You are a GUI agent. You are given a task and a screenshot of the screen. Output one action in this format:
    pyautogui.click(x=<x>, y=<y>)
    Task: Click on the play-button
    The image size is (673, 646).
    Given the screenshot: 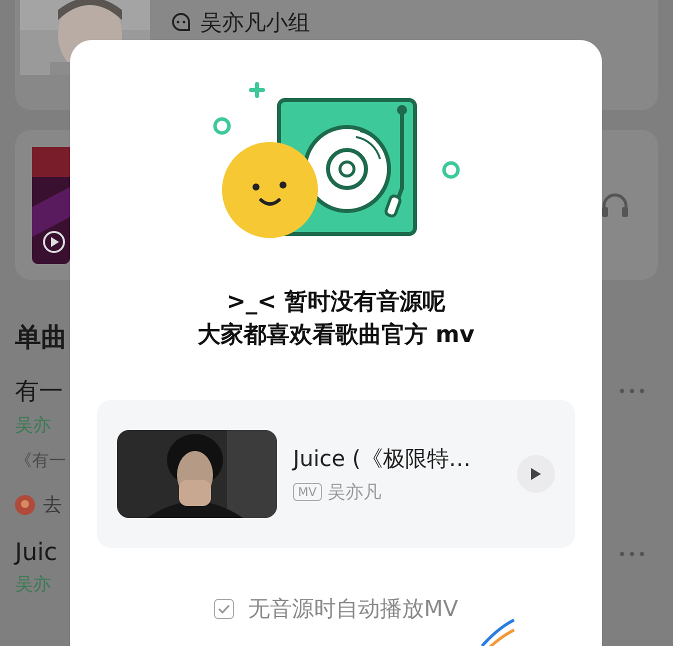 What is the action you would take?
    pyautogui.click(x=536, y=474)
    